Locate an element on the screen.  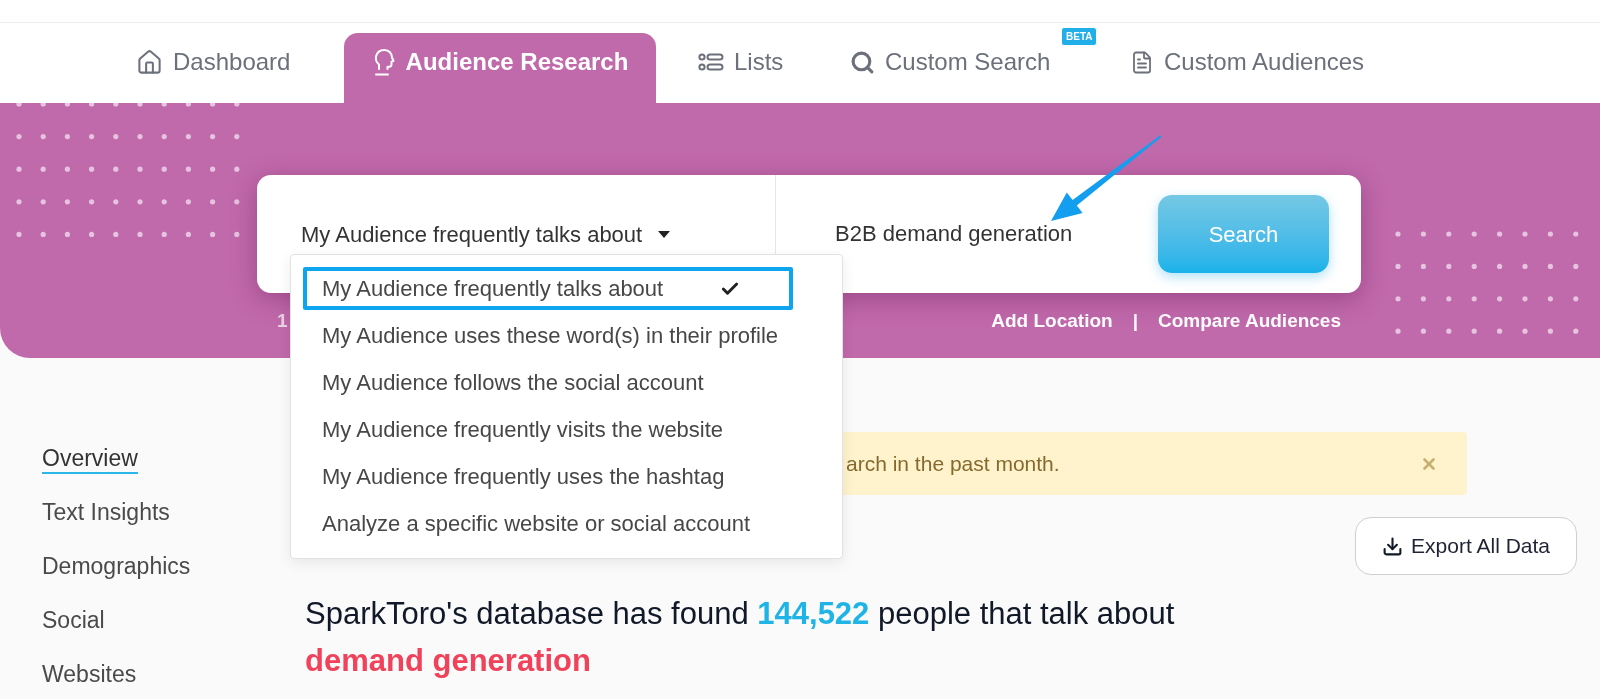
search-icon is located at coordinates (862, 62).